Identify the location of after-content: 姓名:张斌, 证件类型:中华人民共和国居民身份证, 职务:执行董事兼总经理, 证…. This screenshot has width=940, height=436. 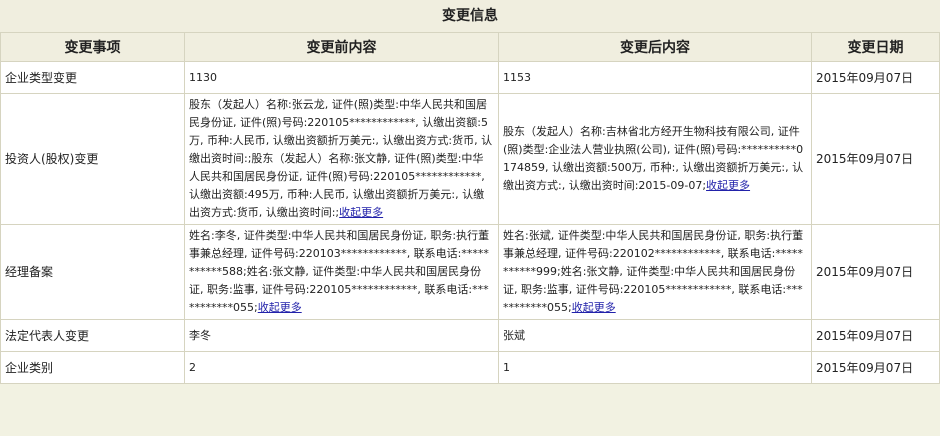
(655, 272).